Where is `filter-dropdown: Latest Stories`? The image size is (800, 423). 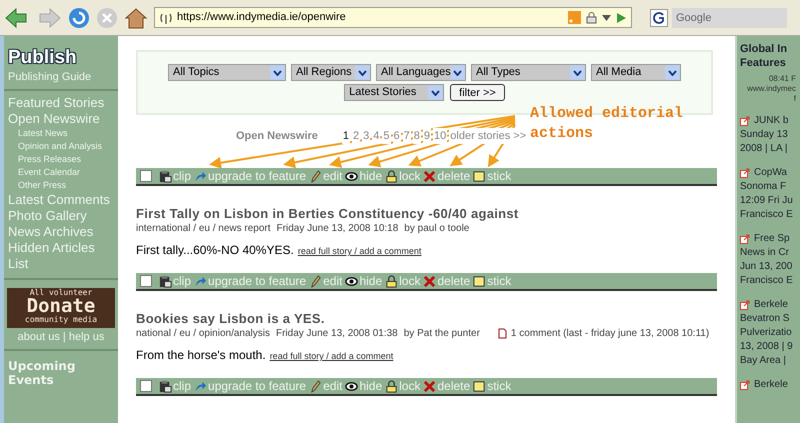
filter-dropdown: Latest Stories is located at coordinates (394, 92).